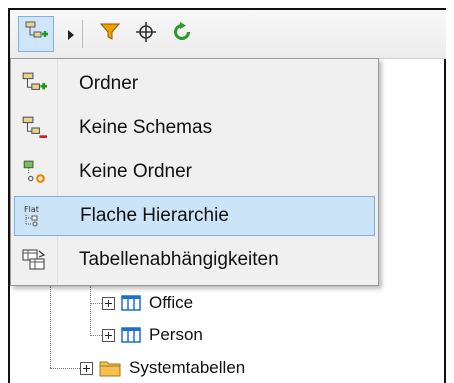 Image resolution: width=454 pixels, height=383 pixels. Describe the element at coordinates (176, 334) in the screenshot. I see `tree-item-label: Person` at that location.